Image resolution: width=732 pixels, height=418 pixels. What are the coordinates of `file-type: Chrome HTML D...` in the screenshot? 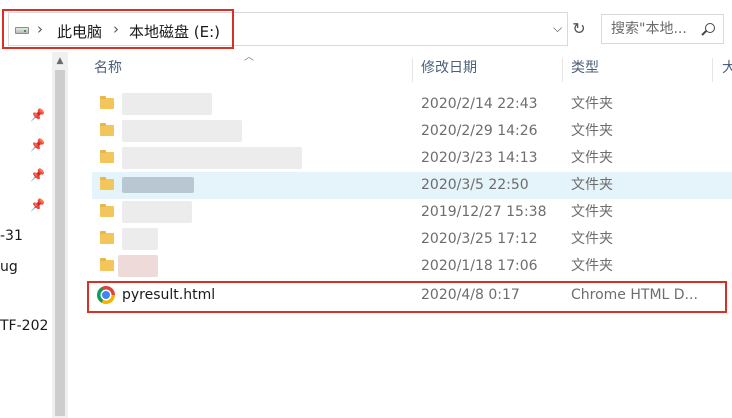 It's located at (634, 295).